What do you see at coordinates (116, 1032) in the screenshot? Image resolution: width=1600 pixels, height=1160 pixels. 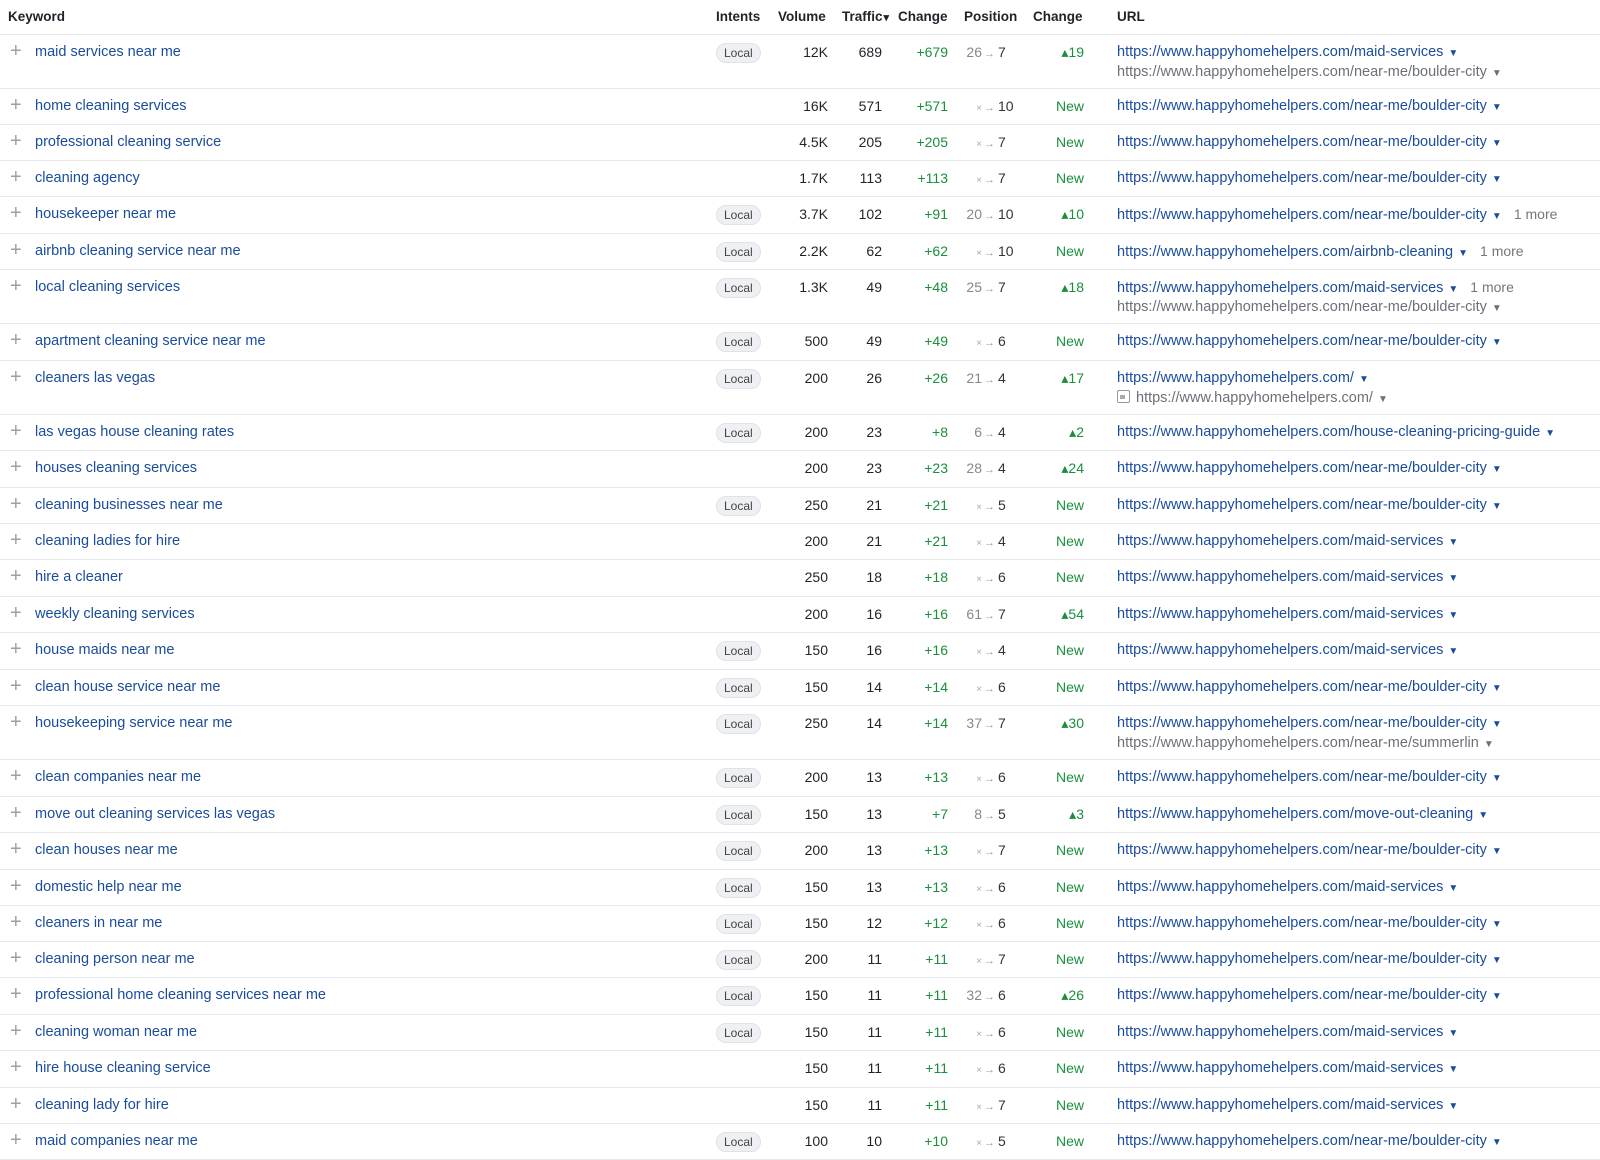 I see `keyword-link: cleaning woman near me` at bounding box center [116, 1032].